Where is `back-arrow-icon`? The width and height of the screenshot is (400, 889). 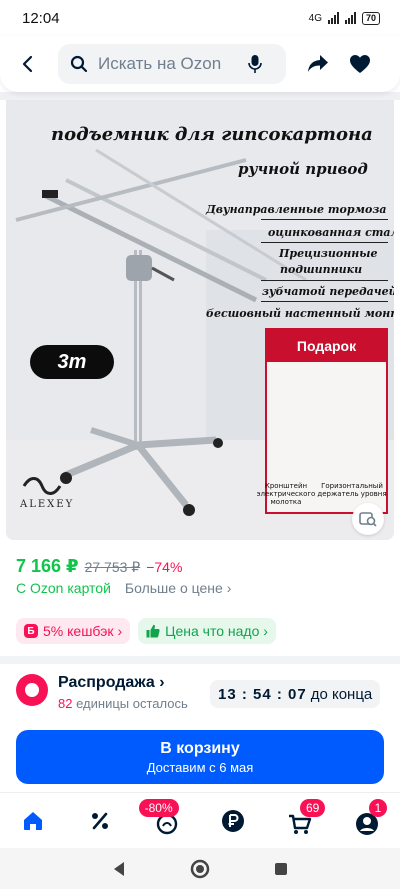
back-arrow-icon is located at coordinates (27, 64).